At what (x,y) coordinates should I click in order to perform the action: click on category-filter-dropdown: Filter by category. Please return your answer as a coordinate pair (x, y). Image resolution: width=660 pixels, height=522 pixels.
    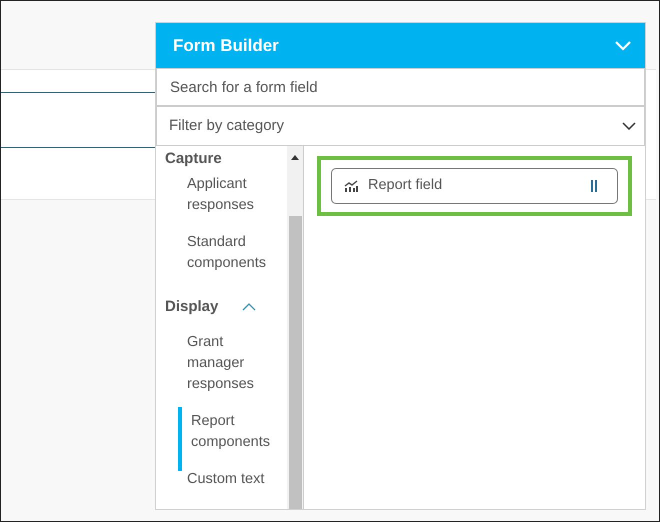
    Looking at the image, I should click on (400, 126).